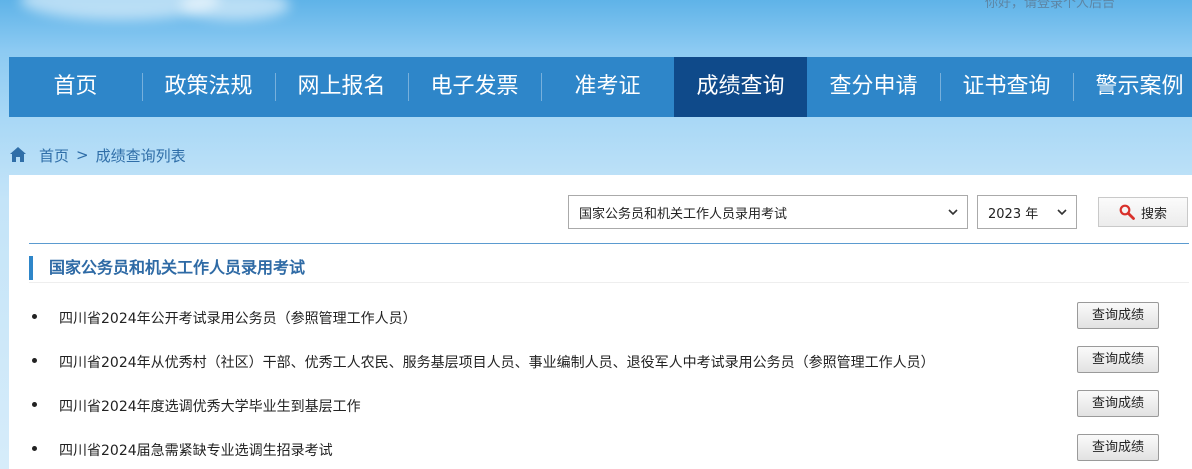 The height and width of the screenshot is (469, 1192). Describe the element at coordinates (873, 87) in the screenshot. I see `nav-item-review-request: 查分申请` at that location.